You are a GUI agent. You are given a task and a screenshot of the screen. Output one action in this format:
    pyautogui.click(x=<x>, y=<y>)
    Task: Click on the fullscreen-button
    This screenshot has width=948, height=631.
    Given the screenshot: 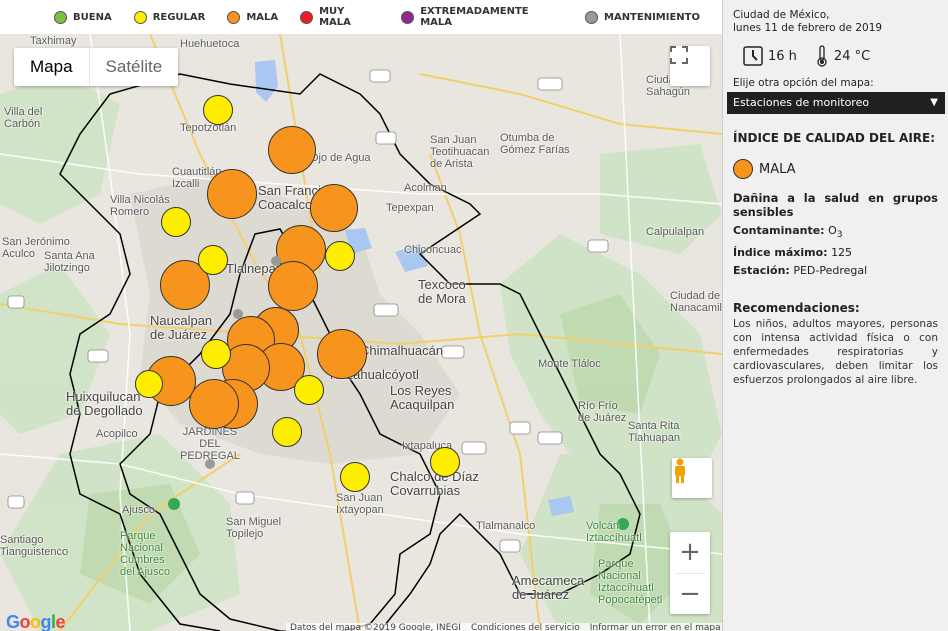 What is the action you would take?
    pyautogui.click(x=690, y=66)
    